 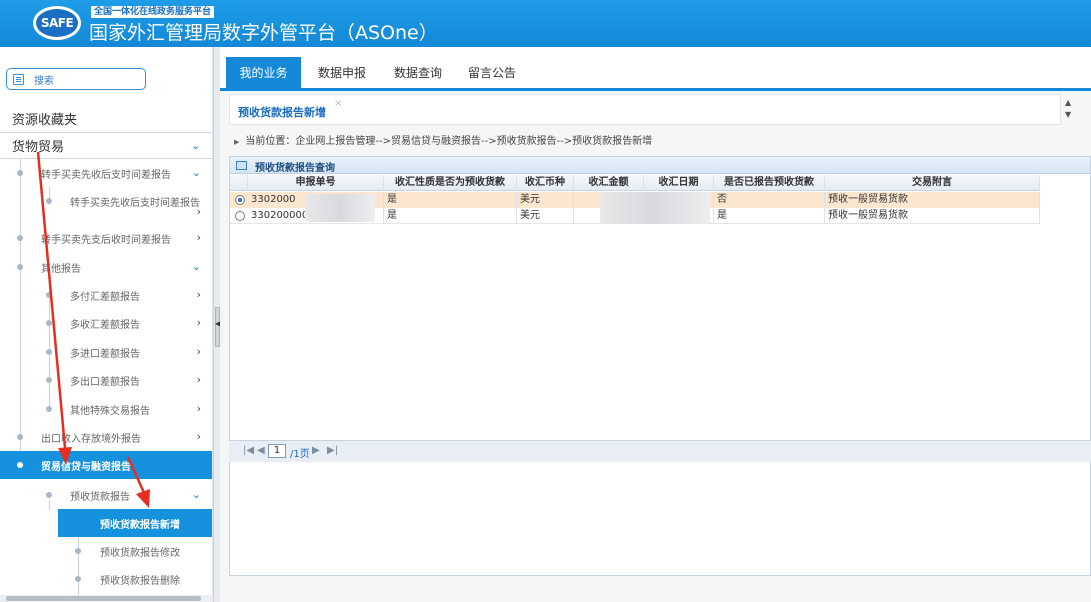 What do you see at coordinates (316, 183) in the screenshot?
I see `column-header: 申报单号` at bounding box center [316, 183].